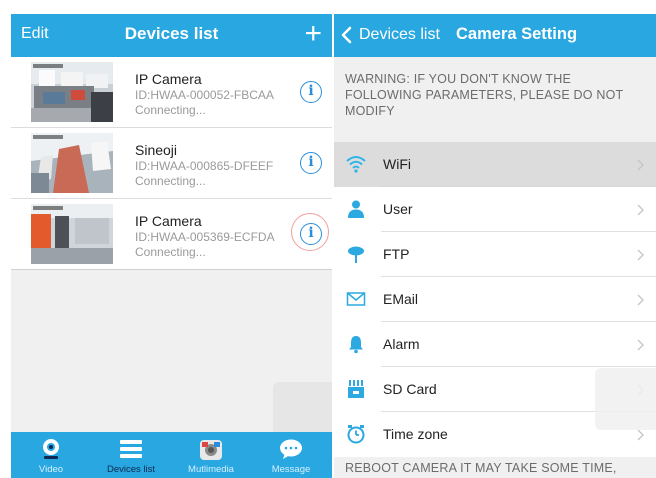 Image resolution: width=656 pixels, height=478 pixels. I want to click on clock-icon, so click(356, 434).